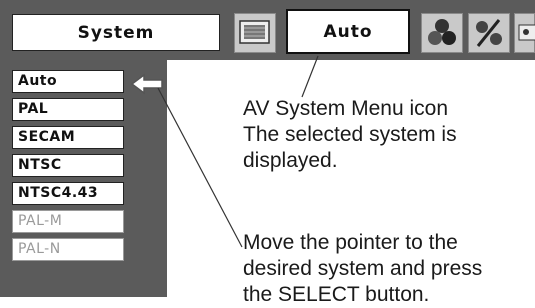 This screenshot has height=308, width=535. I want to click on callout-line: displayed., so click(290, 160).